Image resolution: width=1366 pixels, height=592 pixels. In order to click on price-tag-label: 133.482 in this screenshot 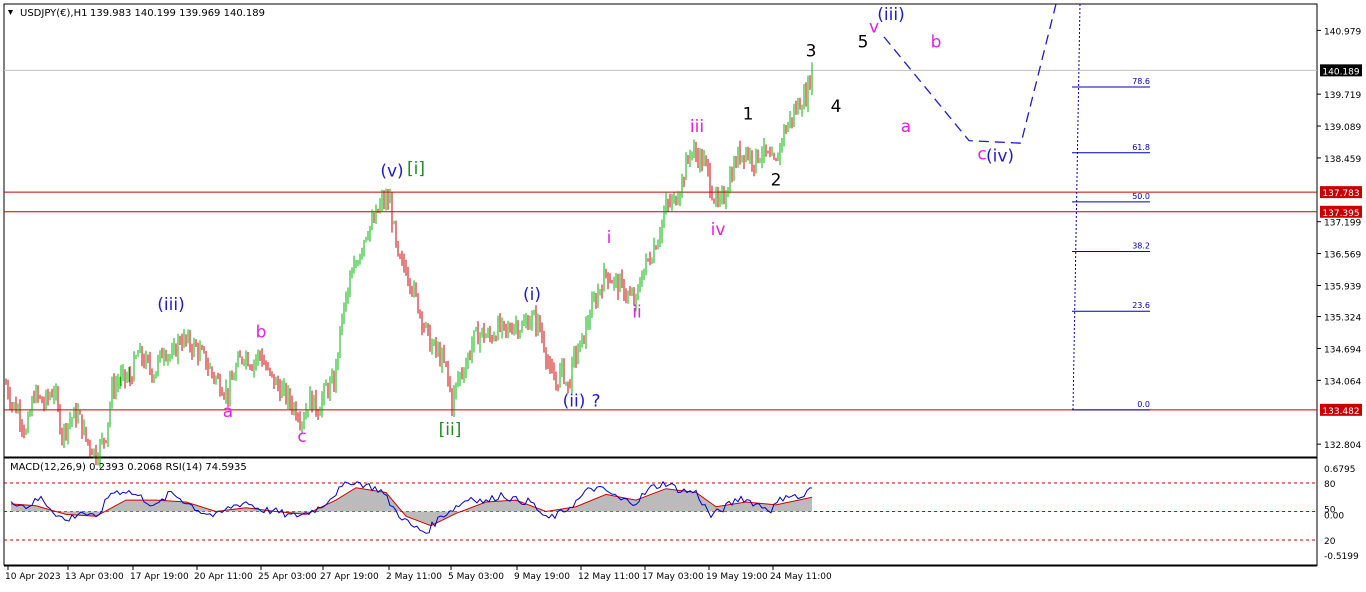, I will do `click(1340, 412)`.